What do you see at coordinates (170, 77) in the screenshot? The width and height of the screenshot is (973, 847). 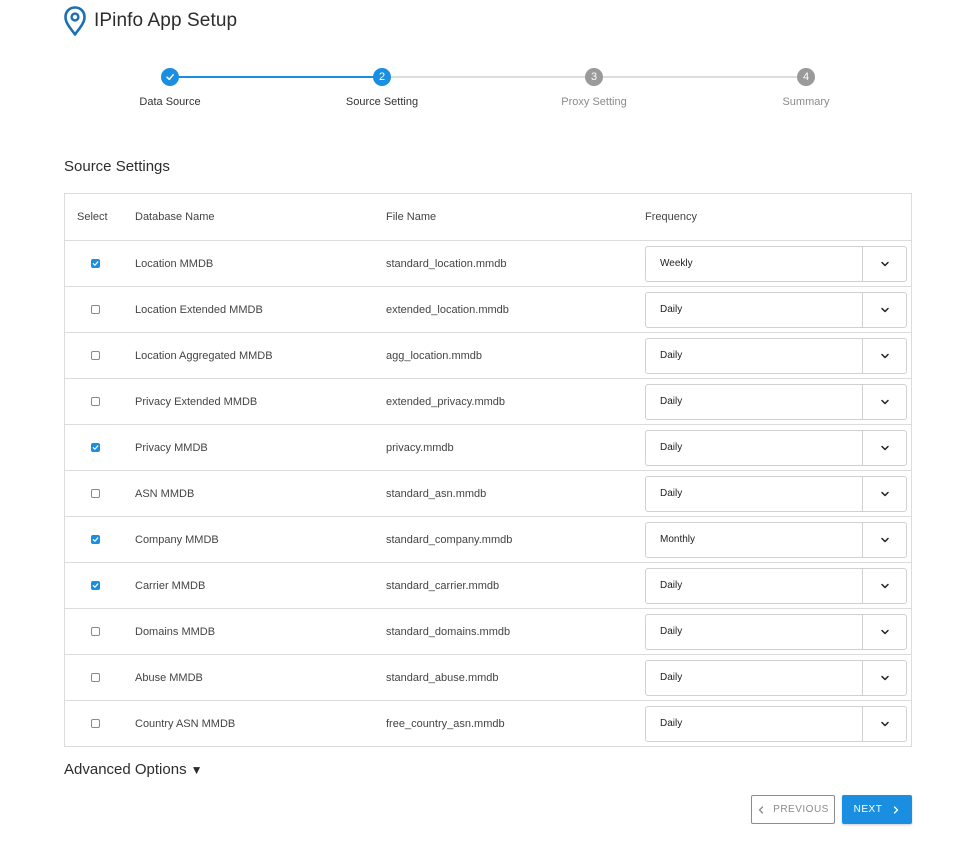 I see `step-complete-check-icon` at bounding box center [170, 77].